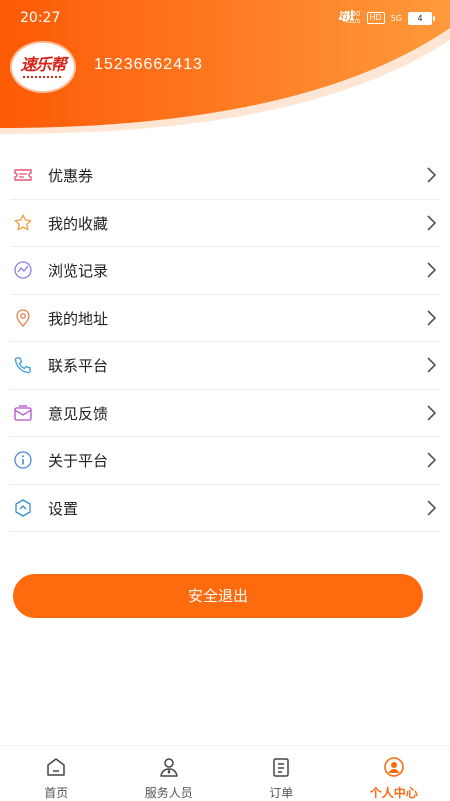 Image resolution: width=450 pixels, height=801 pixels. Describe the element at coordinates (43, 77) in the screenshot. I see `logo-underline` at that location.